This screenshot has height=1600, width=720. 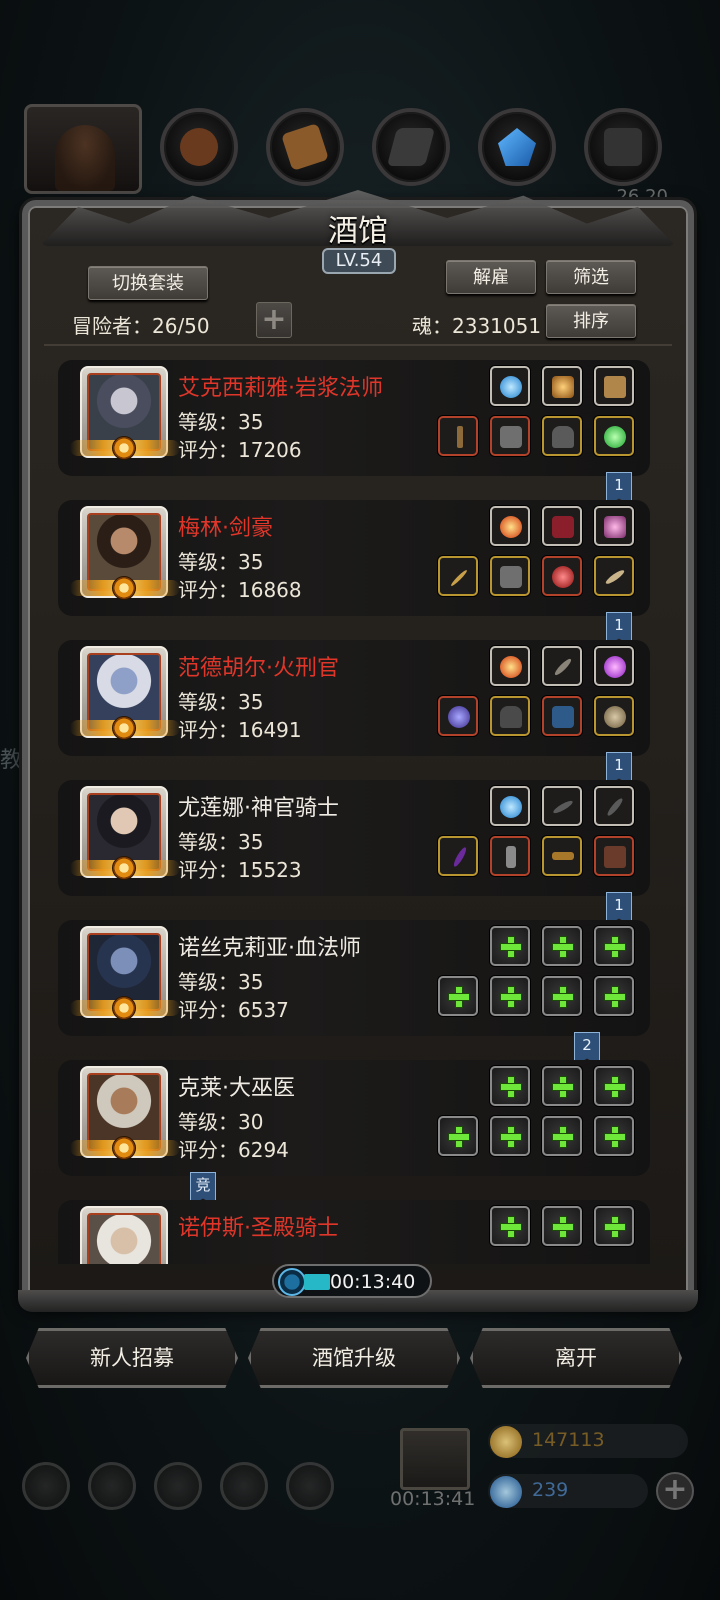 What do you see at coordinates (562, 576) in the screenshot?
I see `eye-relic-slot` at bounding box center [562, 576].